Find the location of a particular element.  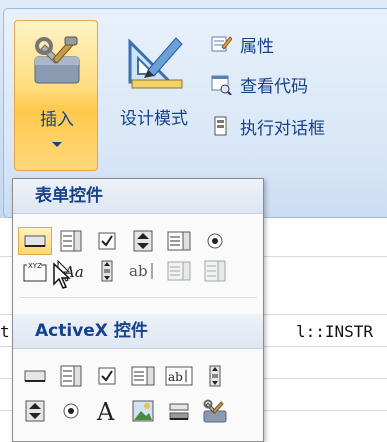

activex-list-box-control is located at coordinates (143, 376).